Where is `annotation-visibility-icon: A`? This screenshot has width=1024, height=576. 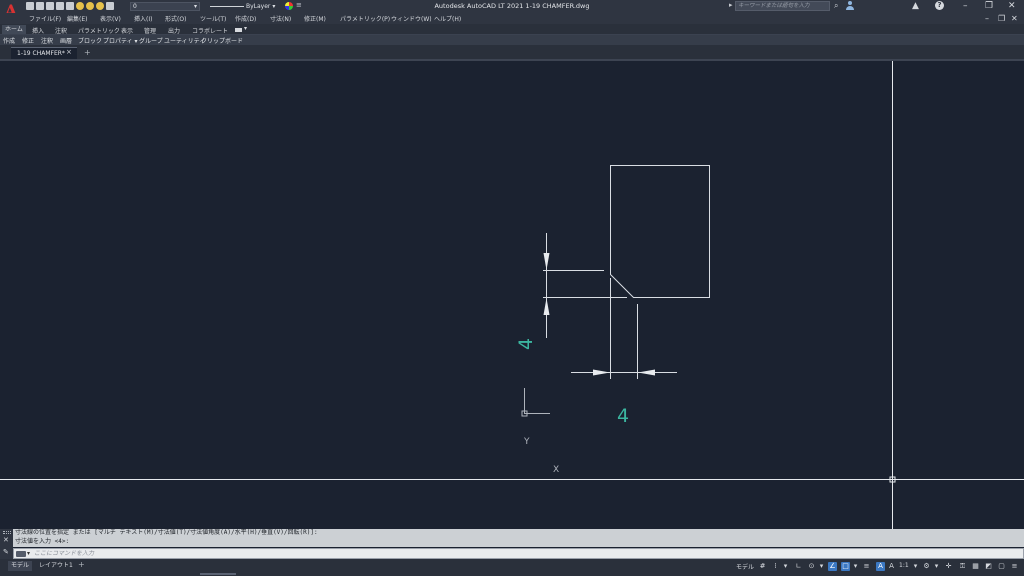 annotation-visibility-icon: A is located at coordinates (880, 566).